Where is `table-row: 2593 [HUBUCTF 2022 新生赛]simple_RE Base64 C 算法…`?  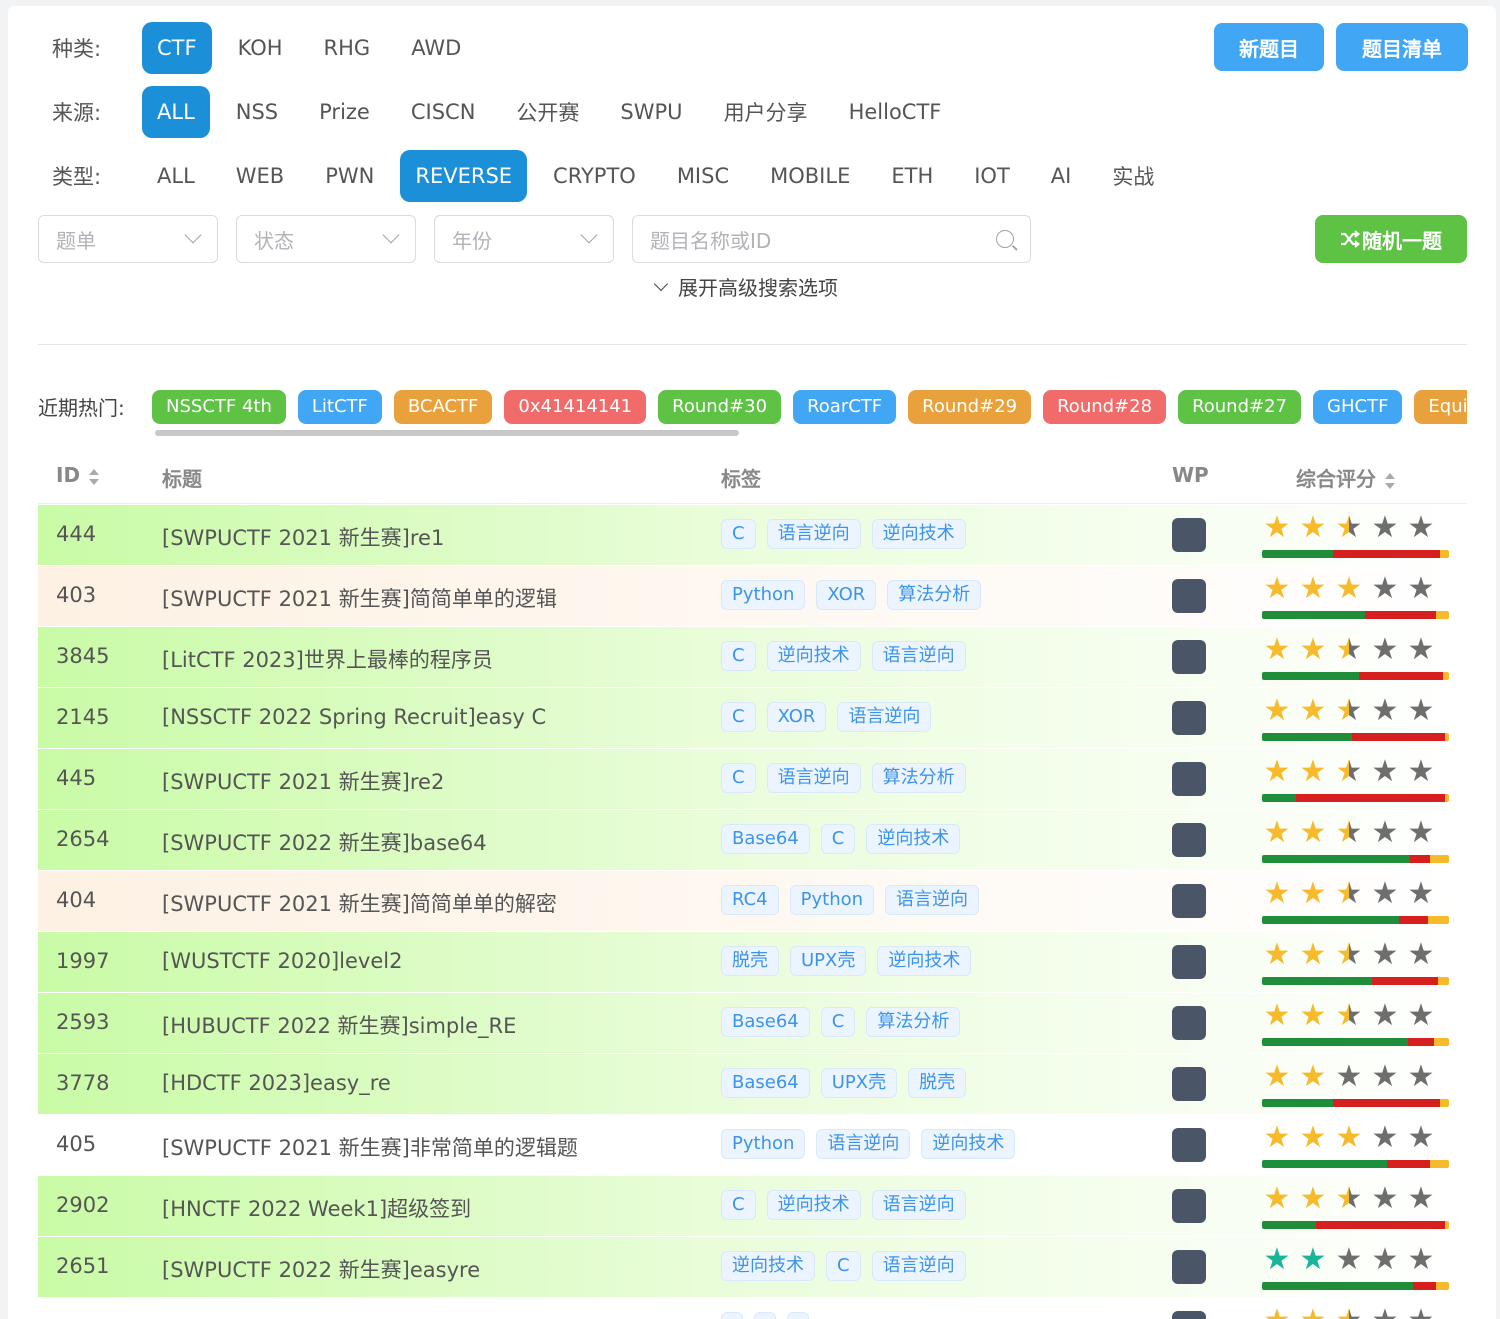 table-row: 2593 [HUBUCTF 2022 新生赛]simple_RE Base64 C 算法… is located at coordinates (752, 1023).